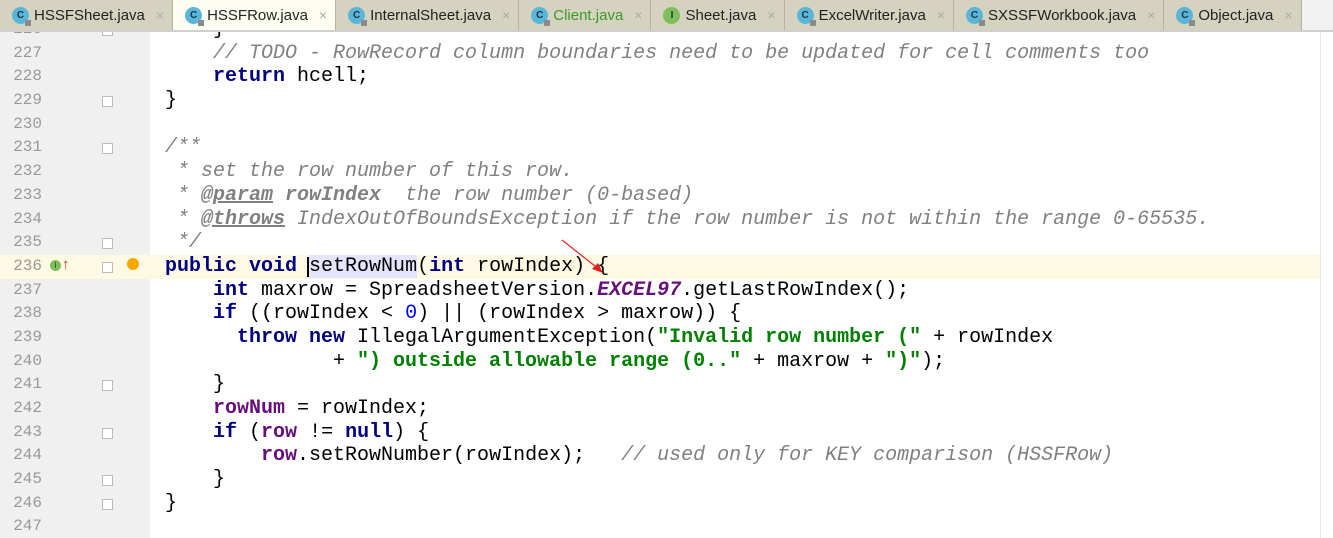 The image size is (1333, 538). I want to click on tab-hssfsheet-java: C HSSFSheet.java ×, so click(87, 15).